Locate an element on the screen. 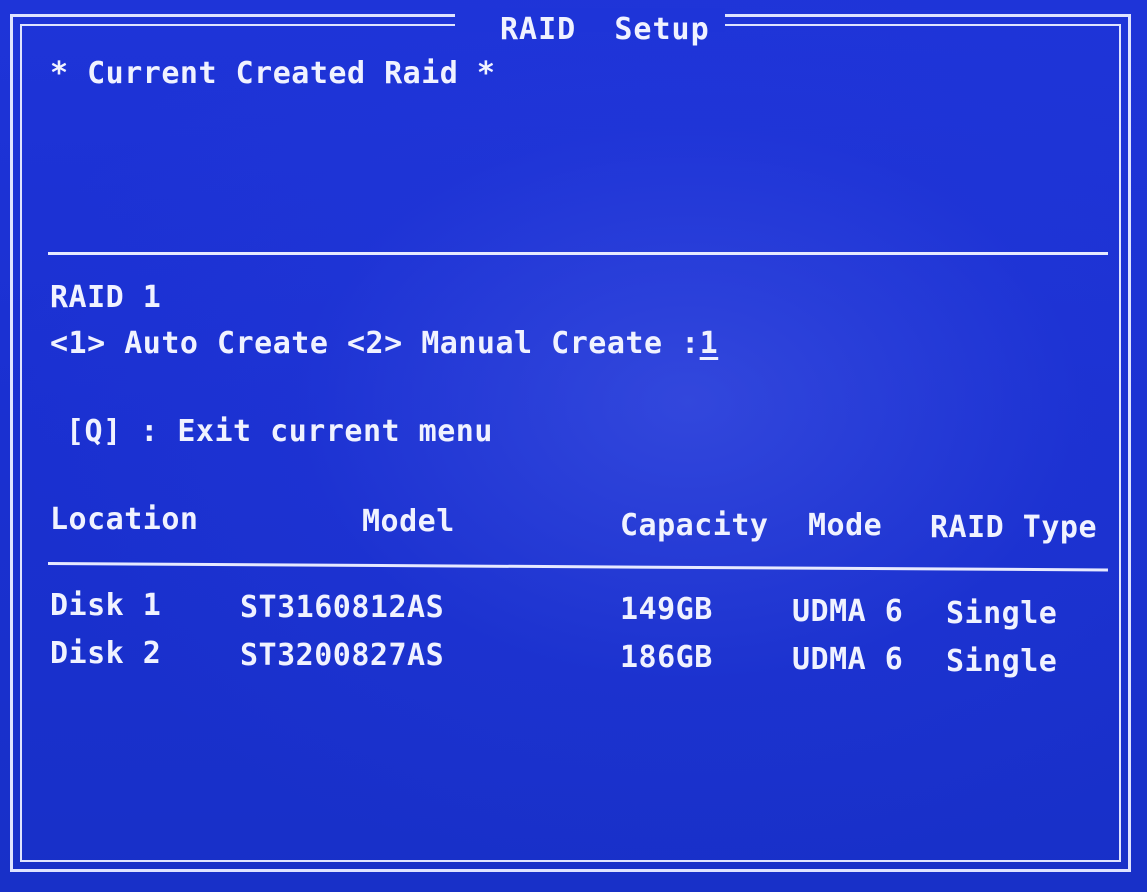  row-location: Disk 2 is located at coordinates (106, 653).